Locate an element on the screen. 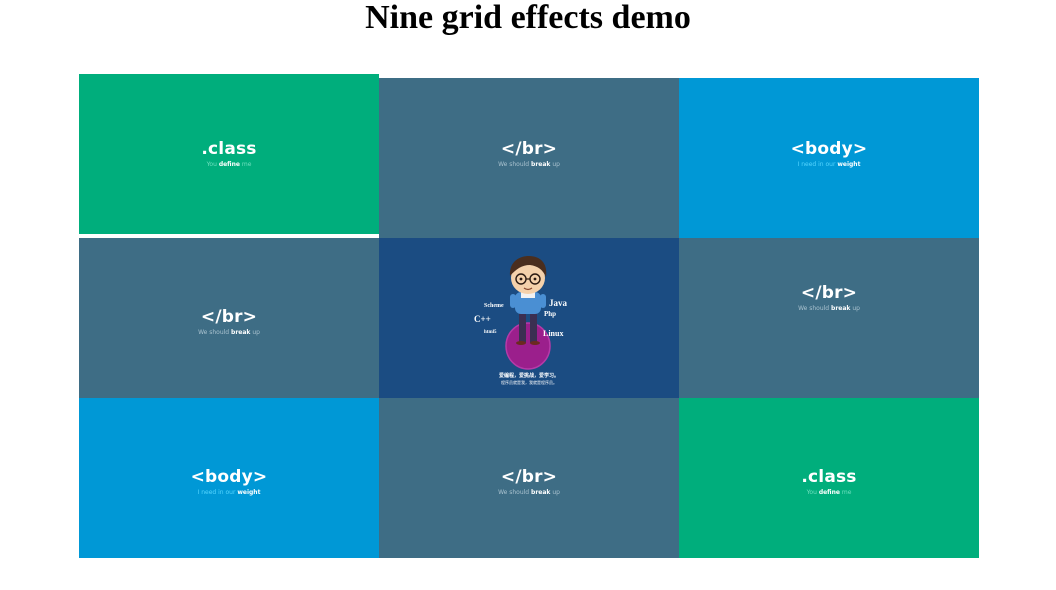 This screenshot has width=1056, height=590. lang-label-cpp: C++ is located at coordinates (482, 319).